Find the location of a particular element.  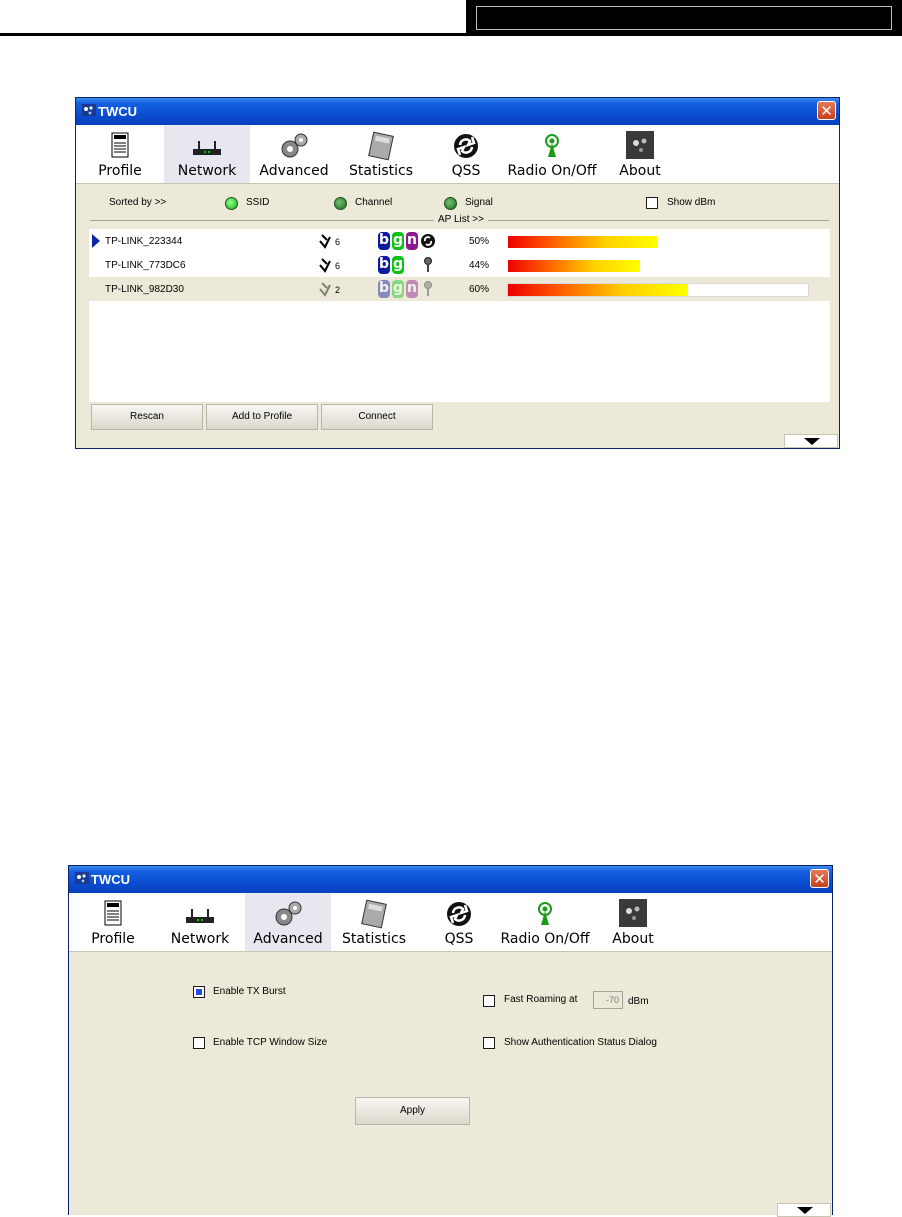

sort-ssid-label: SSID is located at coordinates (258, 202).